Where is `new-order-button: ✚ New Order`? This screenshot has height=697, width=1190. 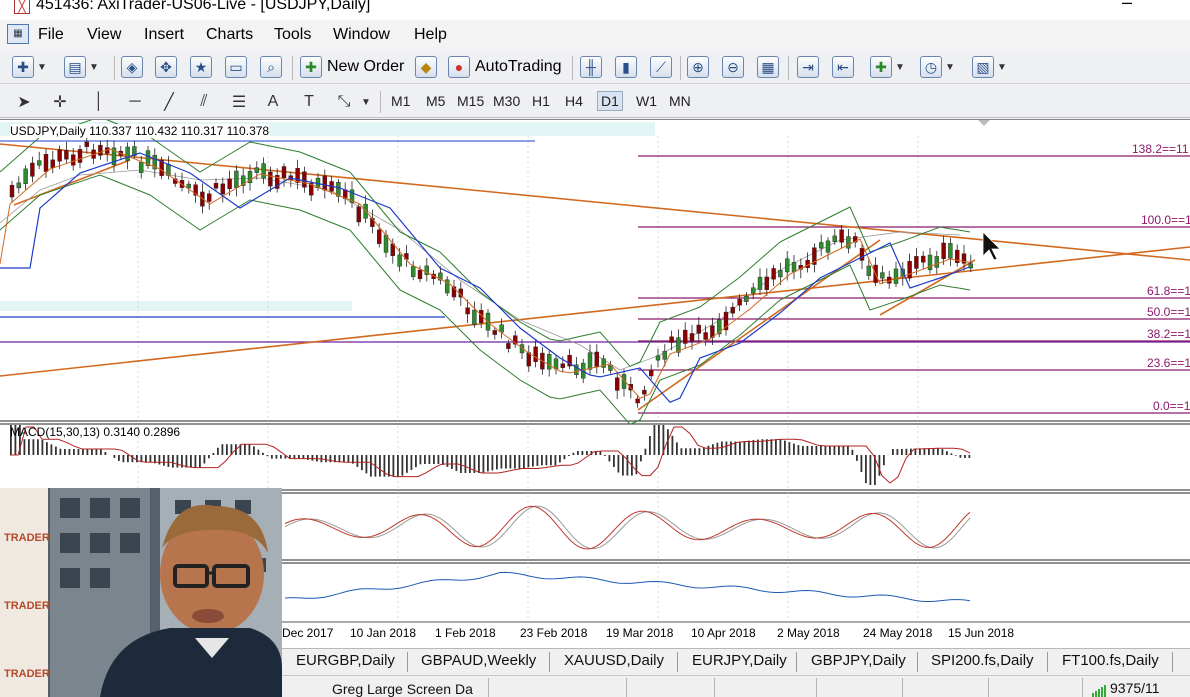
new-order-button: ✚ New Order is located at coordinates (352, 67).